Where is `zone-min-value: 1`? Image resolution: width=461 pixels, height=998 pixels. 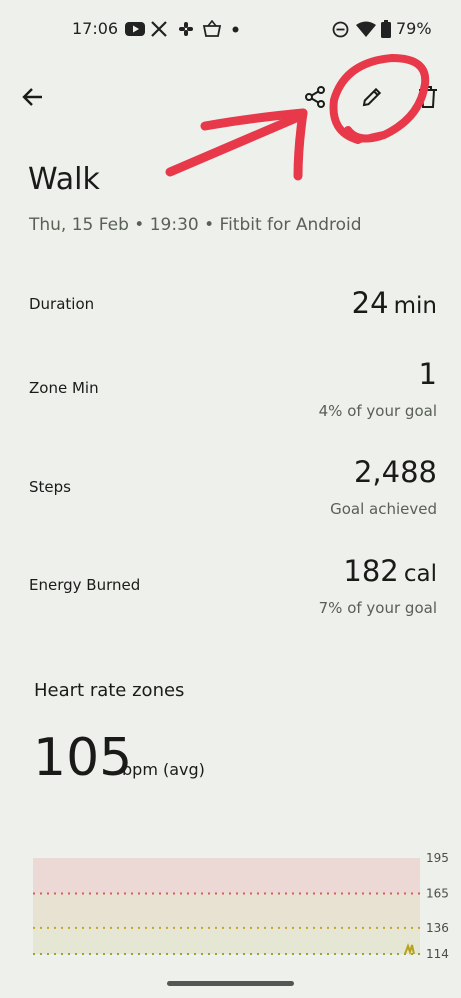
zone-min-value: 1 is located at coordinates (428, 374).